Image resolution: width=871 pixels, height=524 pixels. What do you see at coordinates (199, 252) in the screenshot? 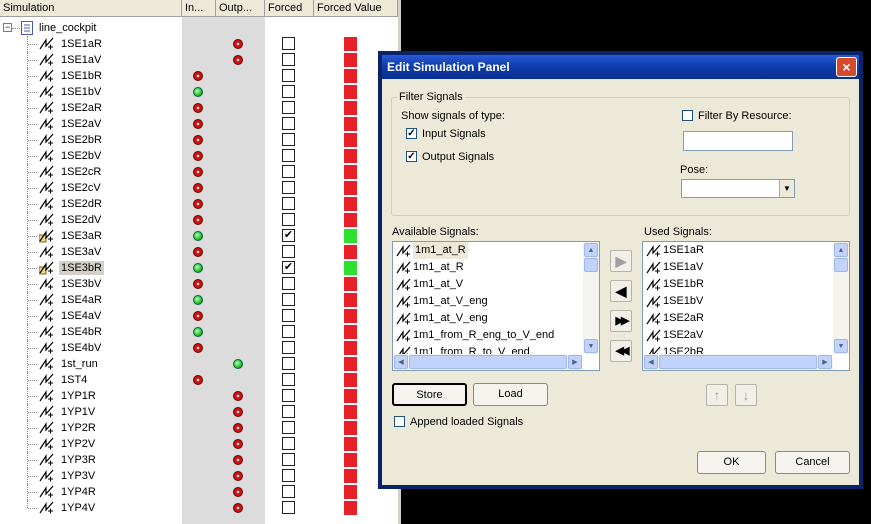
I see `table-row: 1SE3aV` at bounding box center [199, 252].